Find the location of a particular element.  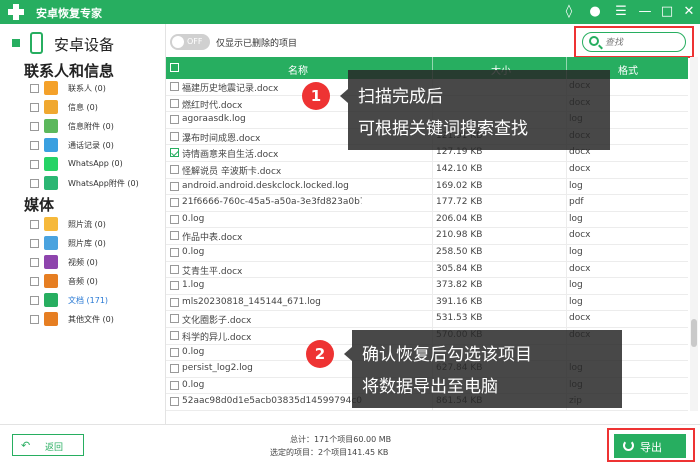

cell-name: 诗情画意来自生活.docx is located at coordinates (230, 155).